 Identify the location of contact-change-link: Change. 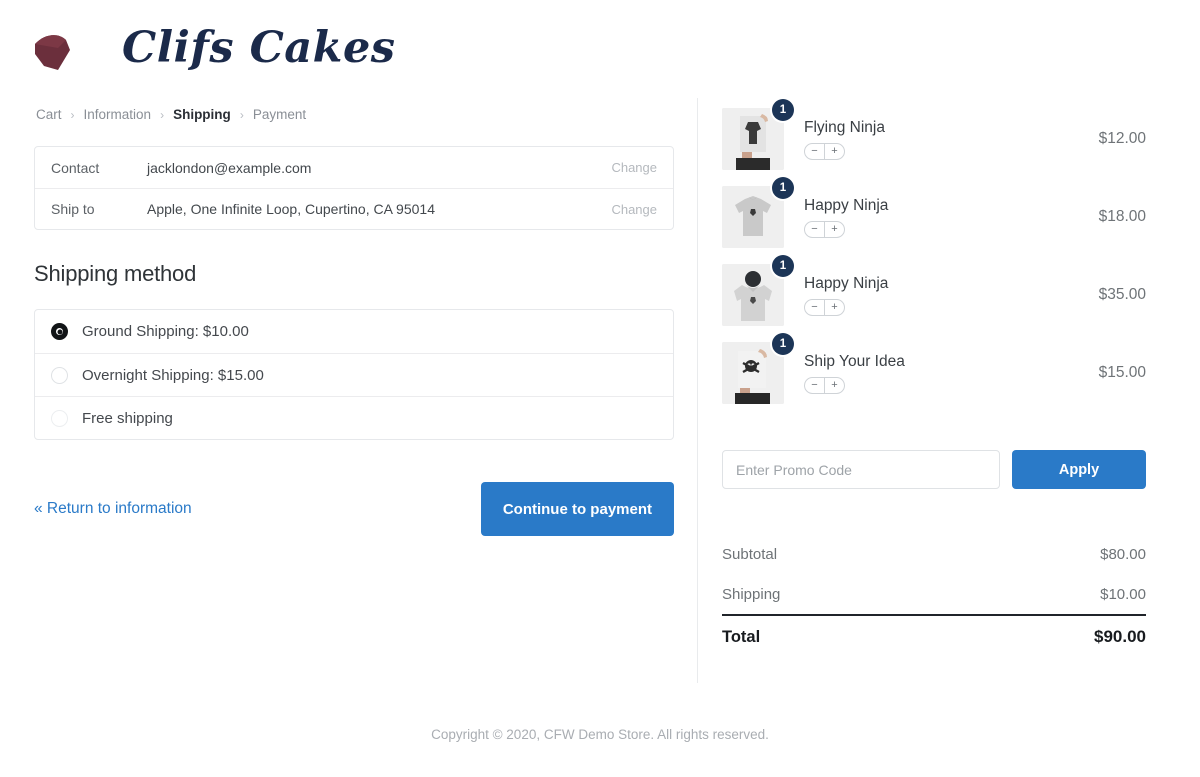
(634, 167).